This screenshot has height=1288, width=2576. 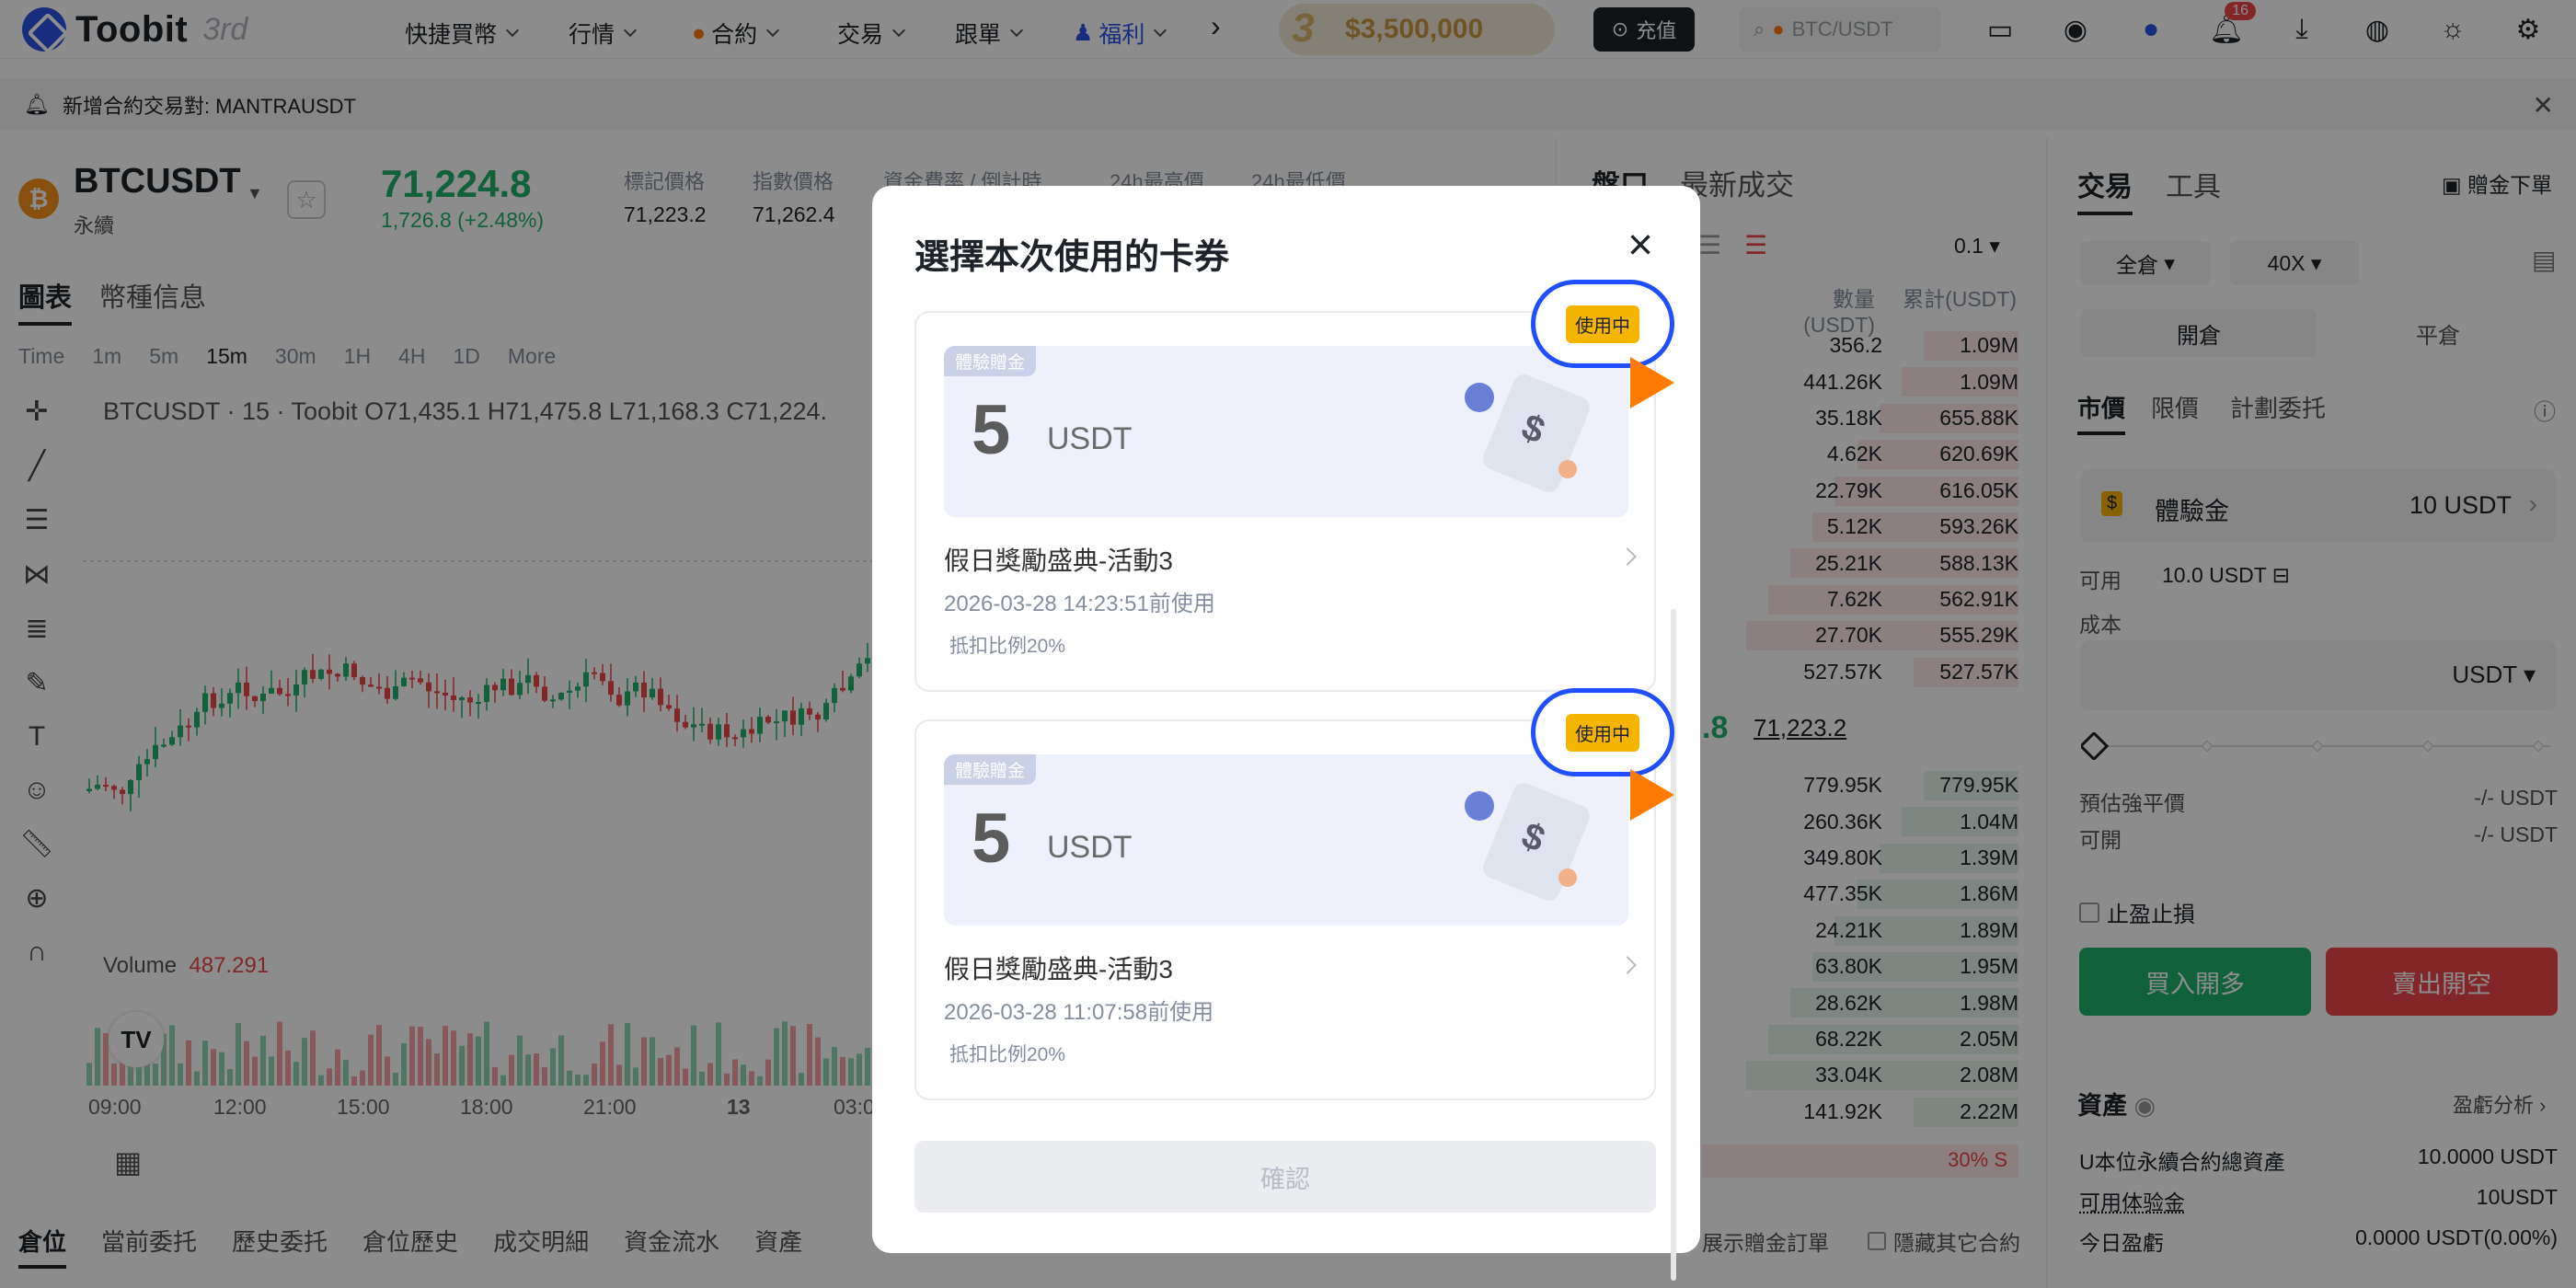 I want to click on close-icon: ×, so click(x=1640, y=246).